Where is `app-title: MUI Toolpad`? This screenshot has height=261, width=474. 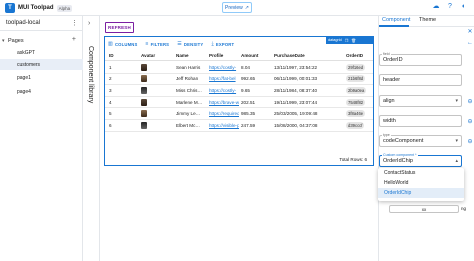 app-title: MUI Toolpad is located at coordinates (36, 8).